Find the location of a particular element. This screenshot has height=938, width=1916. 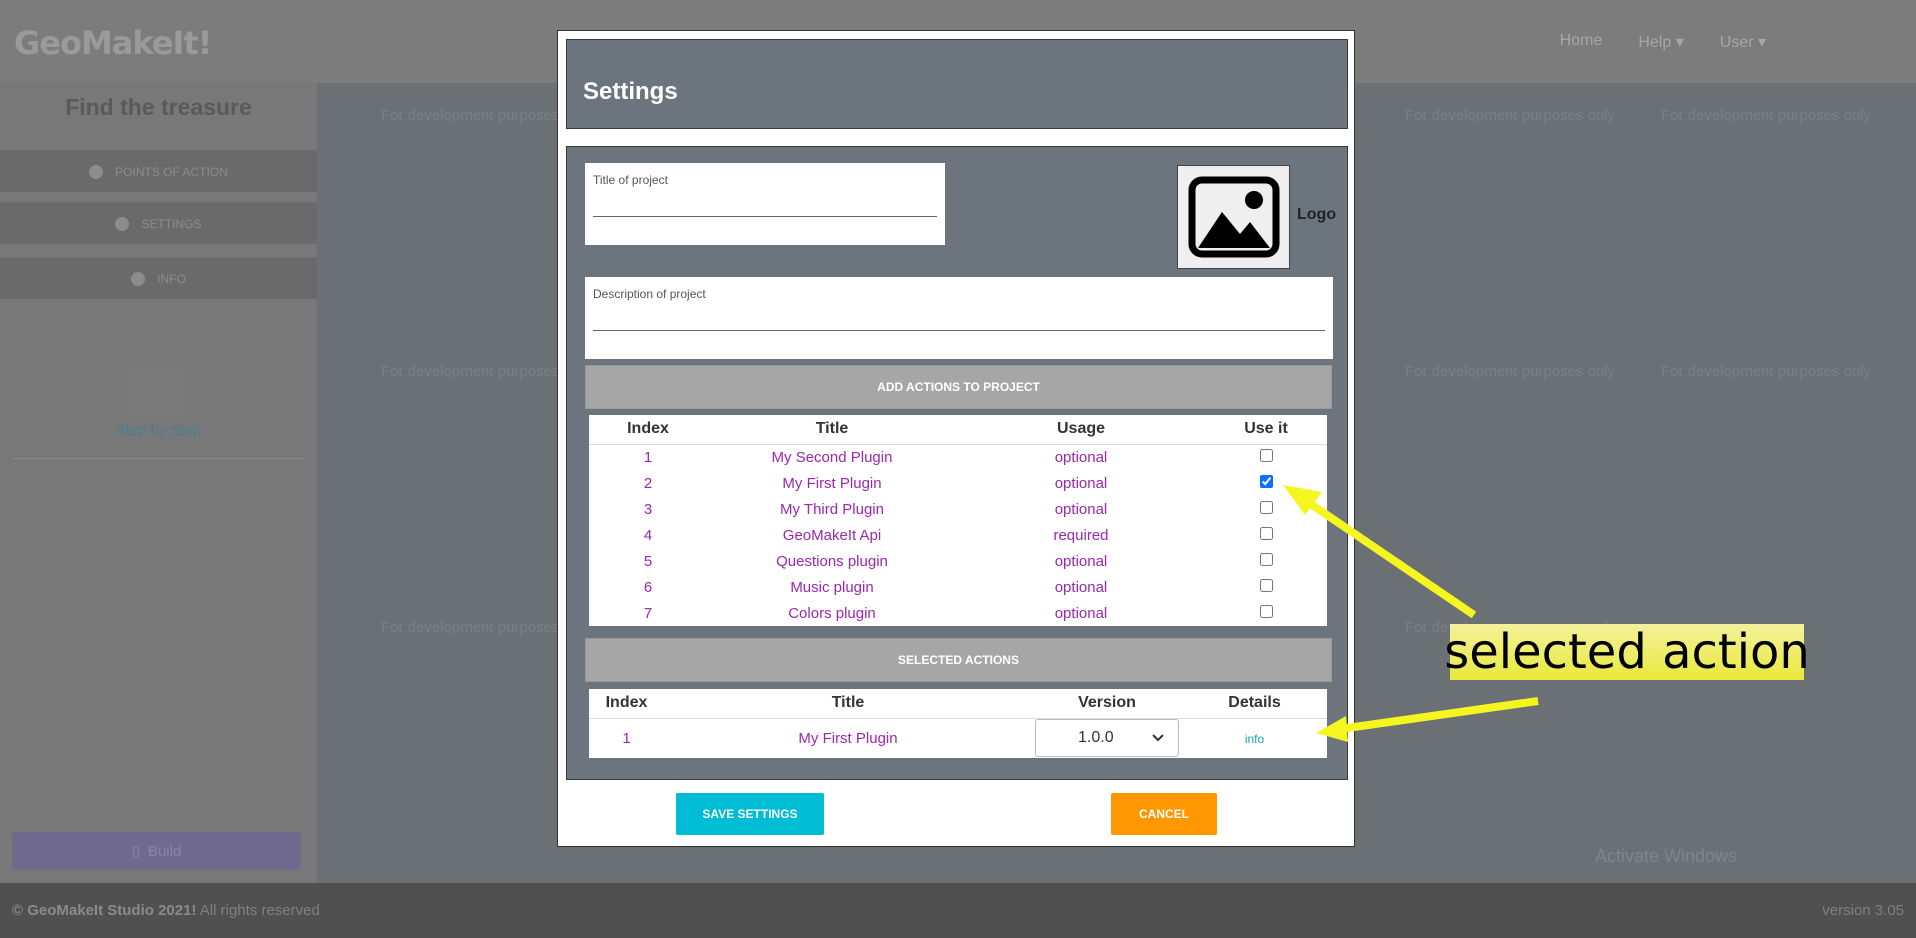

cancel-button: CANCEL is located at coordinates (1164, 814).